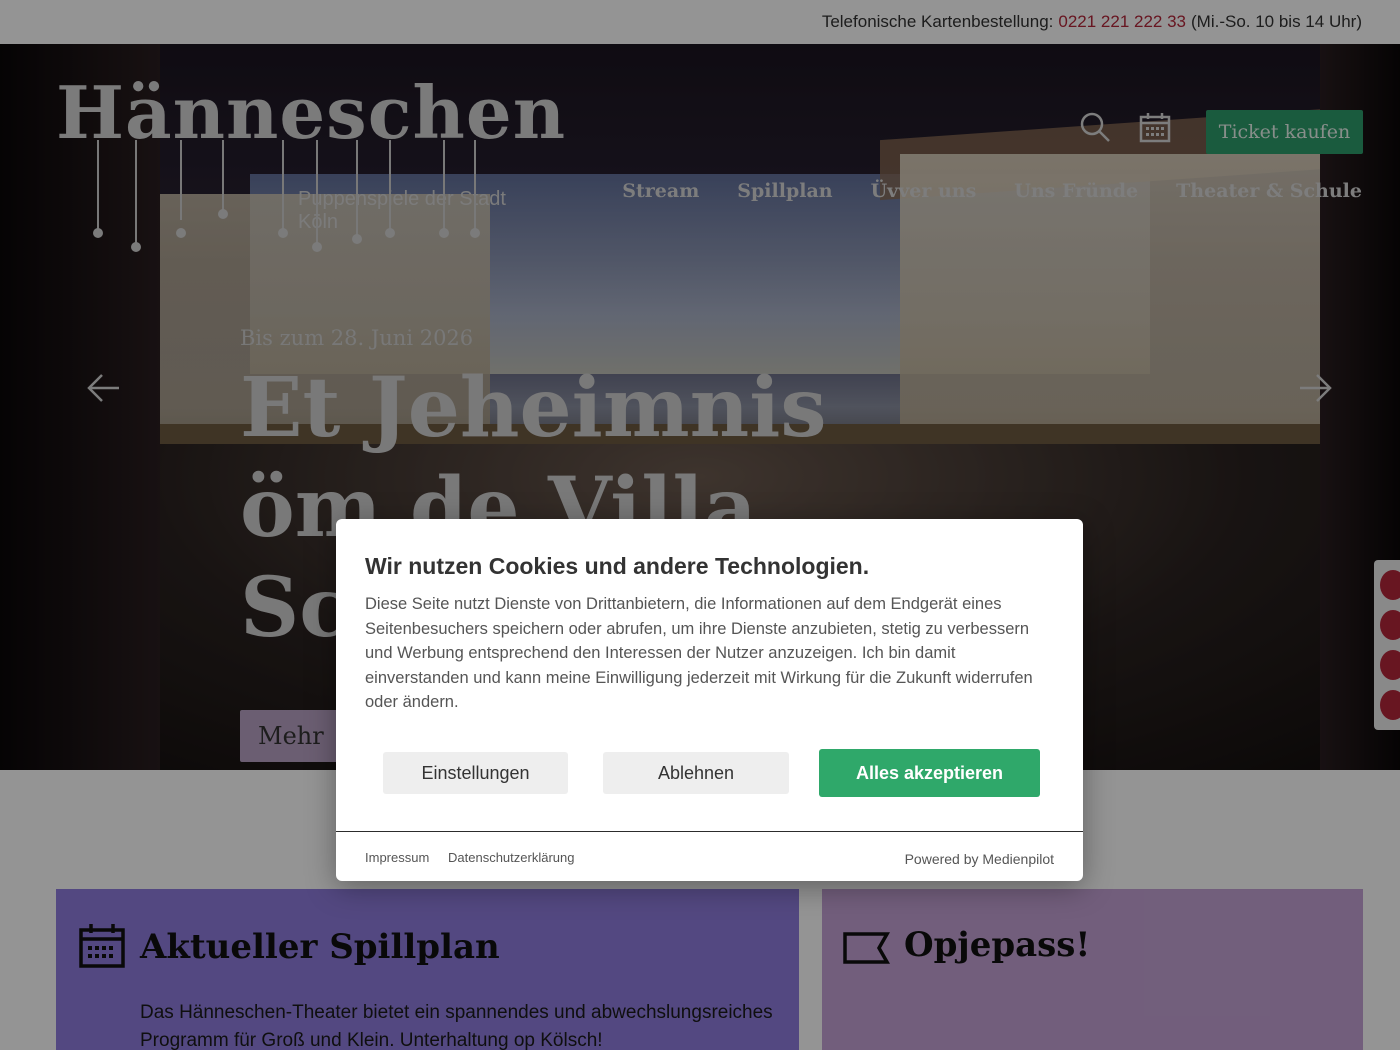 The image size is (1400, 1050). Describe the element at coordinates (979, 859) in the screenshot. I see `cookie-powered-by: Powered by Medienpilot` at that location.